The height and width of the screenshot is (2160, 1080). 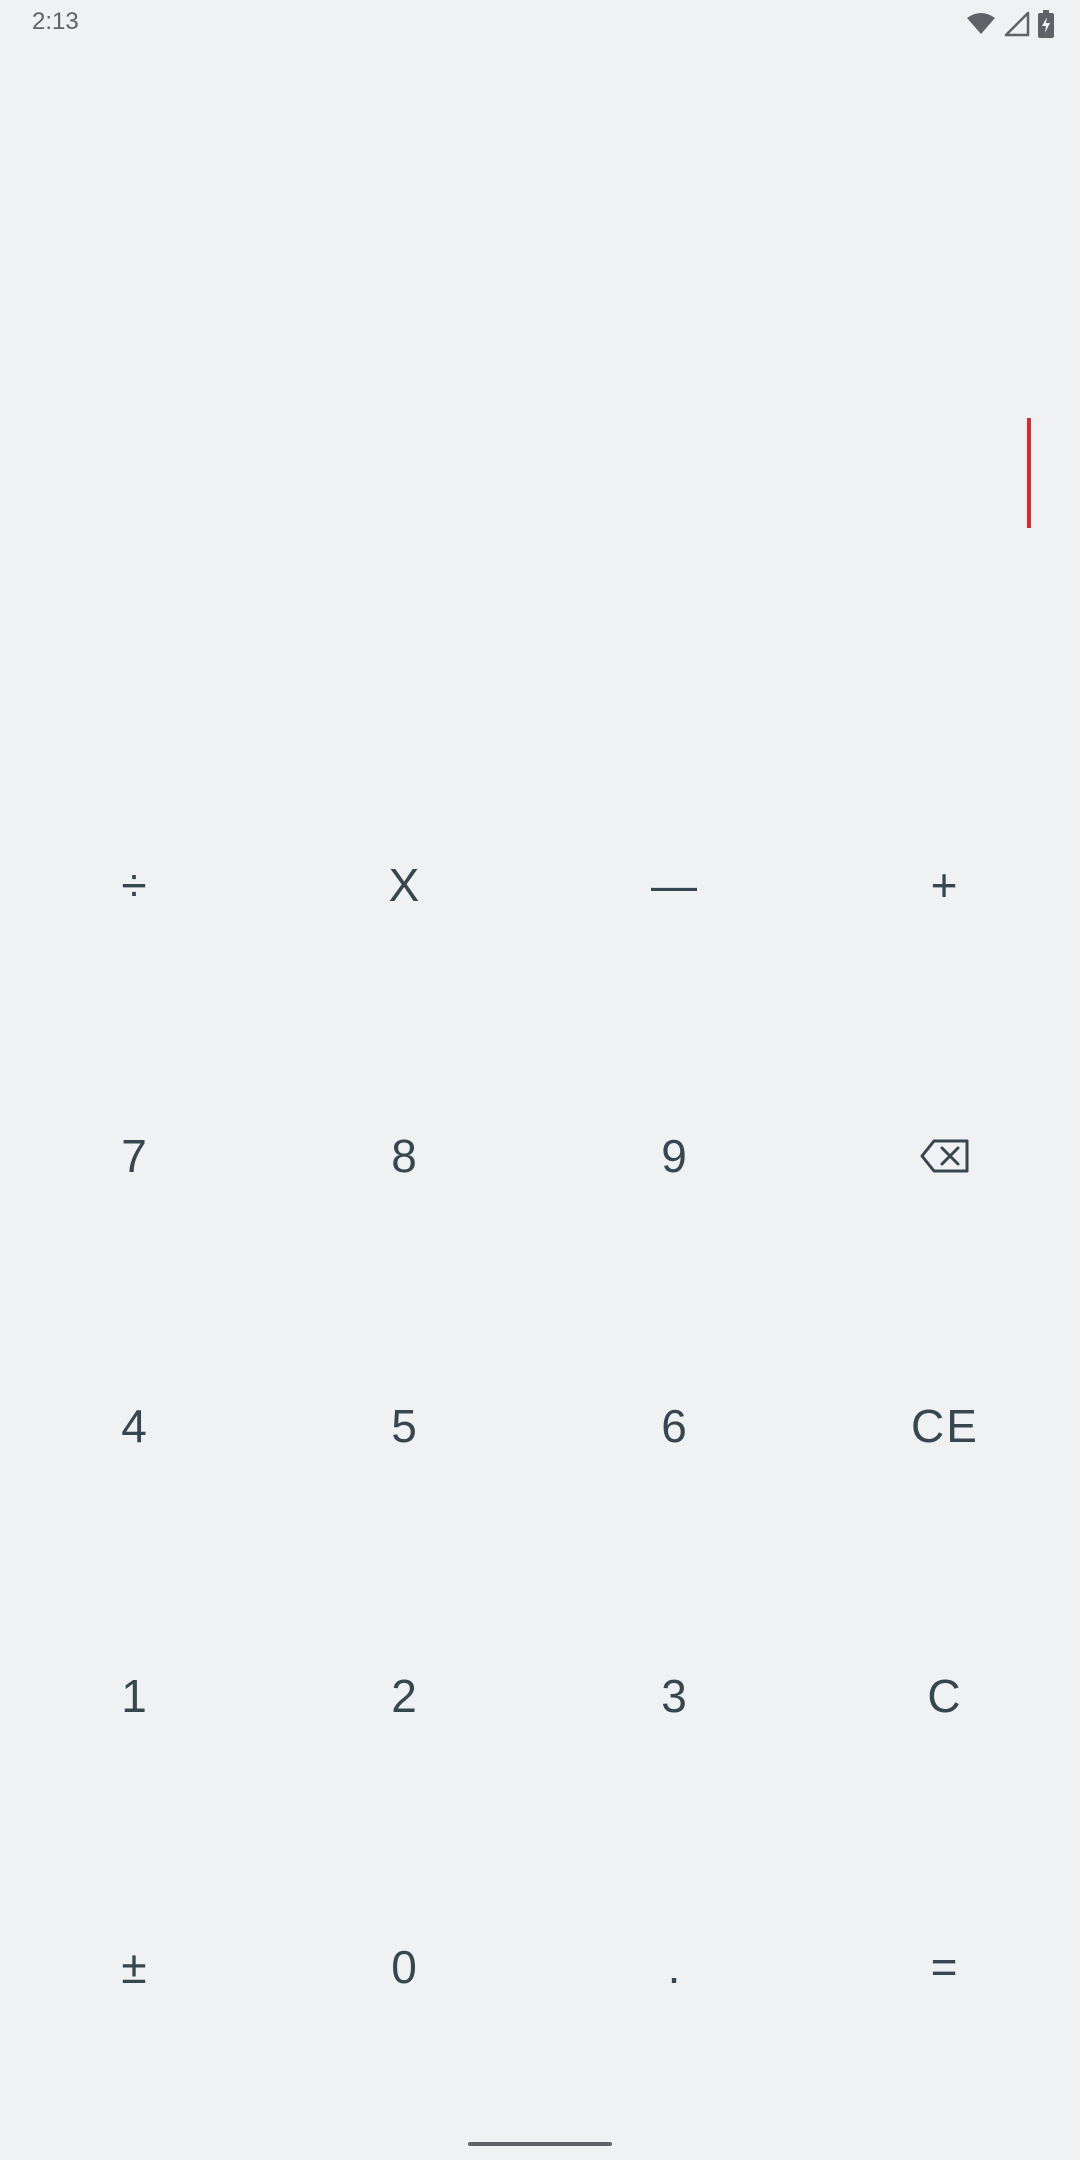 I want to click on status-time: 2:13, so click(x=55, y=21).